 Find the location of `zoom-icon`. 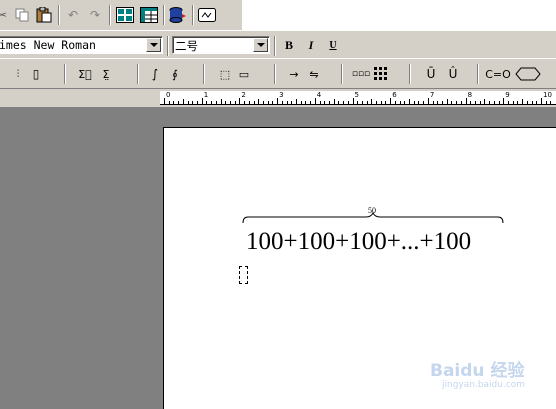

zoom-icon is located at coordinates (207, 15).